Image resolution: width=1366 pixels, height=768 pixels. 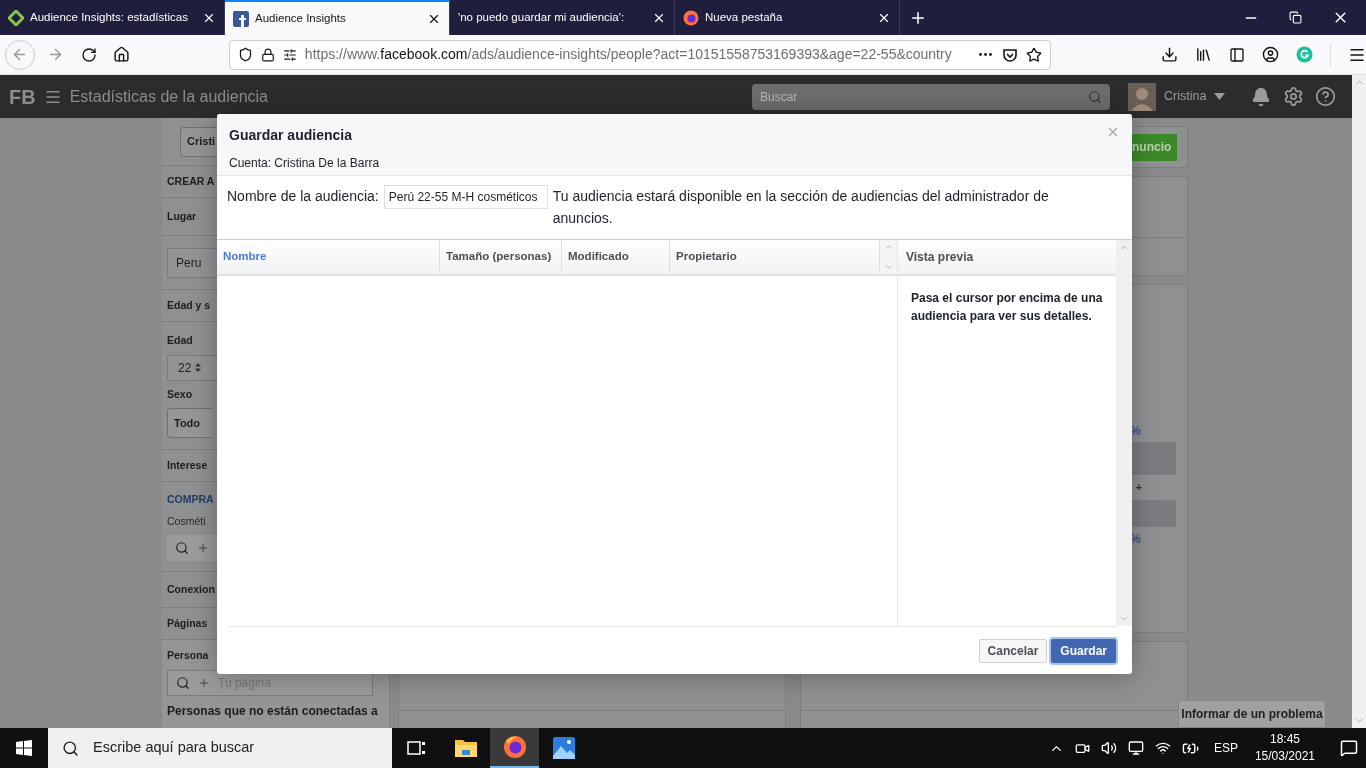 What do you see at coordinates (291, 135) in the screenshot?
I see `dialog-title: Guardar audiencia` at bounding box center [291, 135].